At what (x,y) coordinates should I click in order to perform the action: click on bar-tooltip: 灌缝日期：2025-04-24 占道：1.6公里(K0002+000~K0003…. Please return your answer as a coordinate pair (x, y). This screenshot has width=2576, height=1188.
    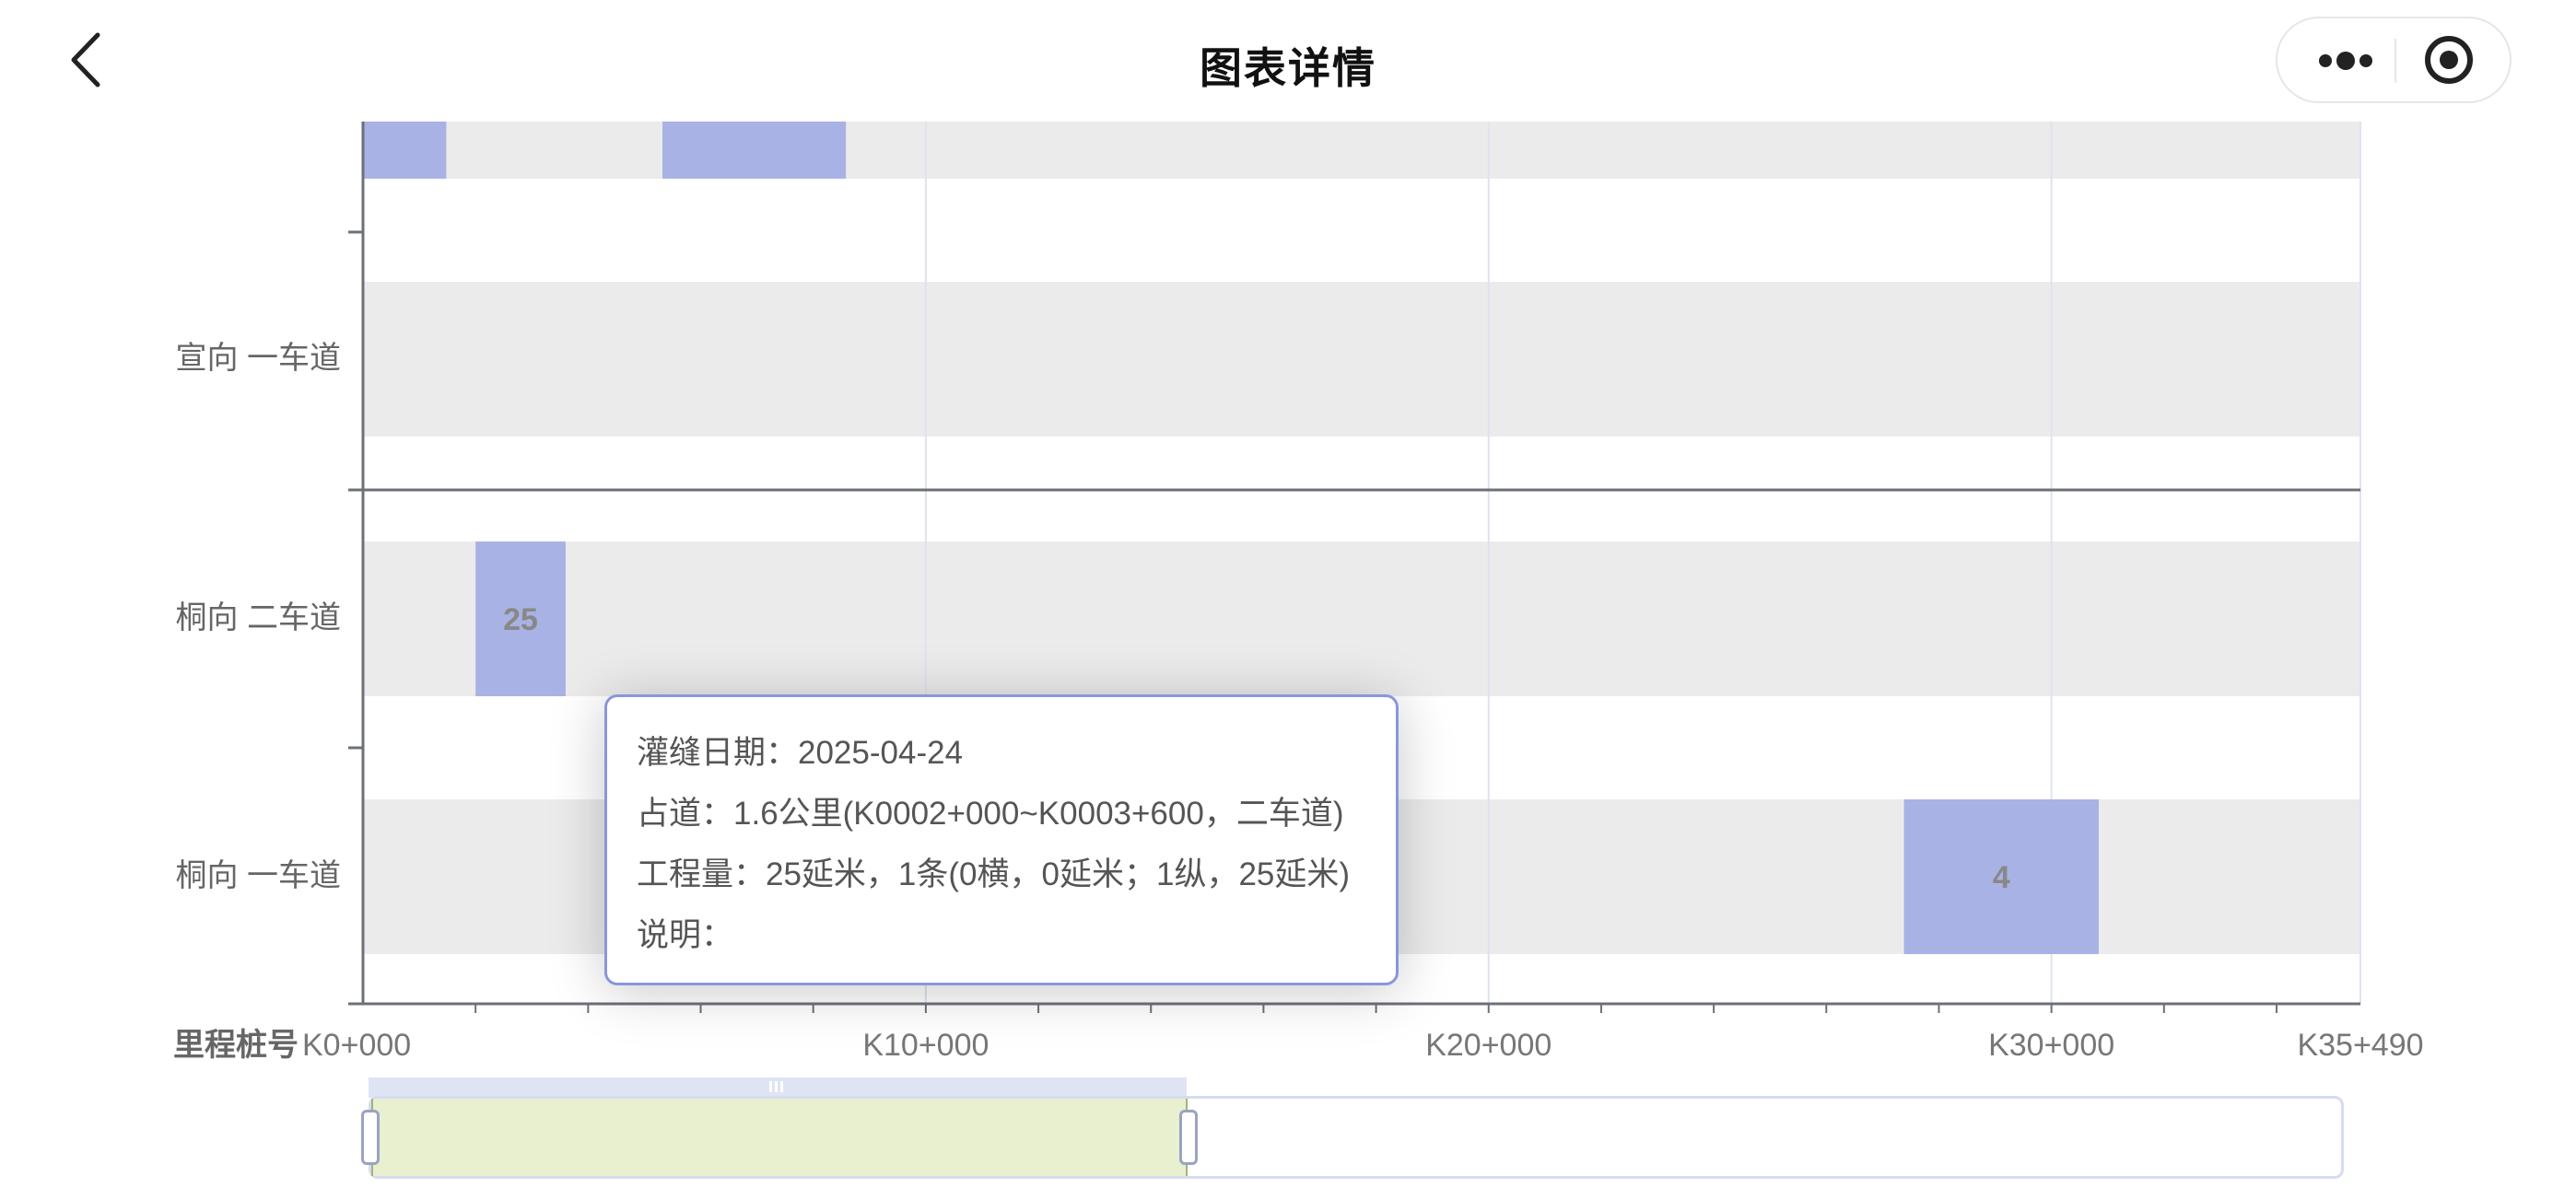
    Looking at the image, I should click on (1001, 839).